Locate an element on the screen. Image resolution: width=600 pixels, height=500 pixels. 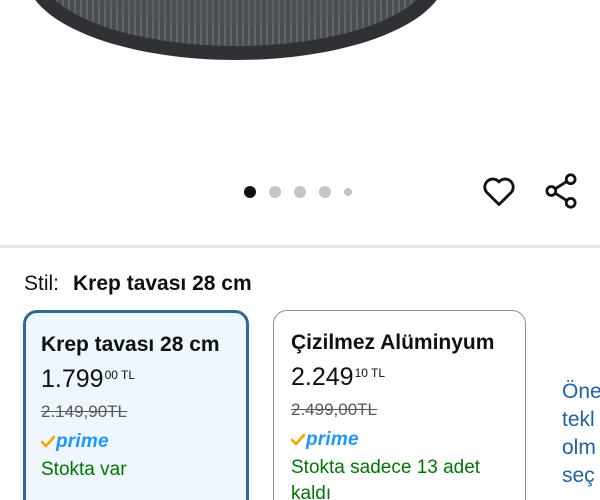
price-whole: 1.799 is located at coordinates (72, 379).